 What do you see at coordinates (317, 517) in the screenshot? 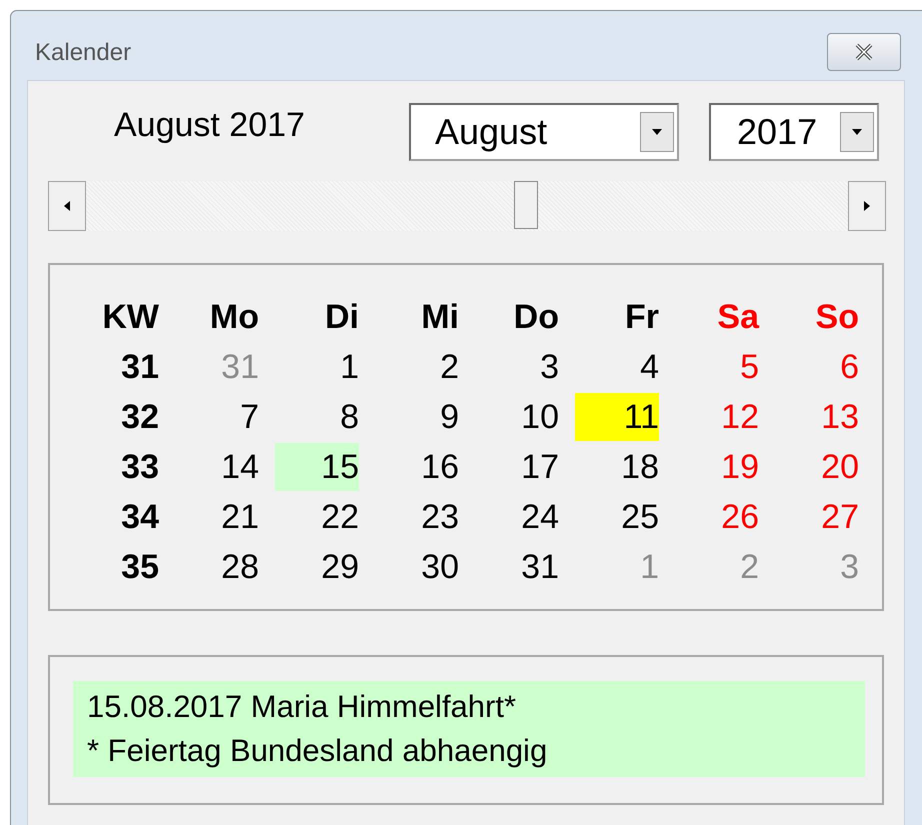
I see `day-cell: 22` at bounding box center [317, 517].